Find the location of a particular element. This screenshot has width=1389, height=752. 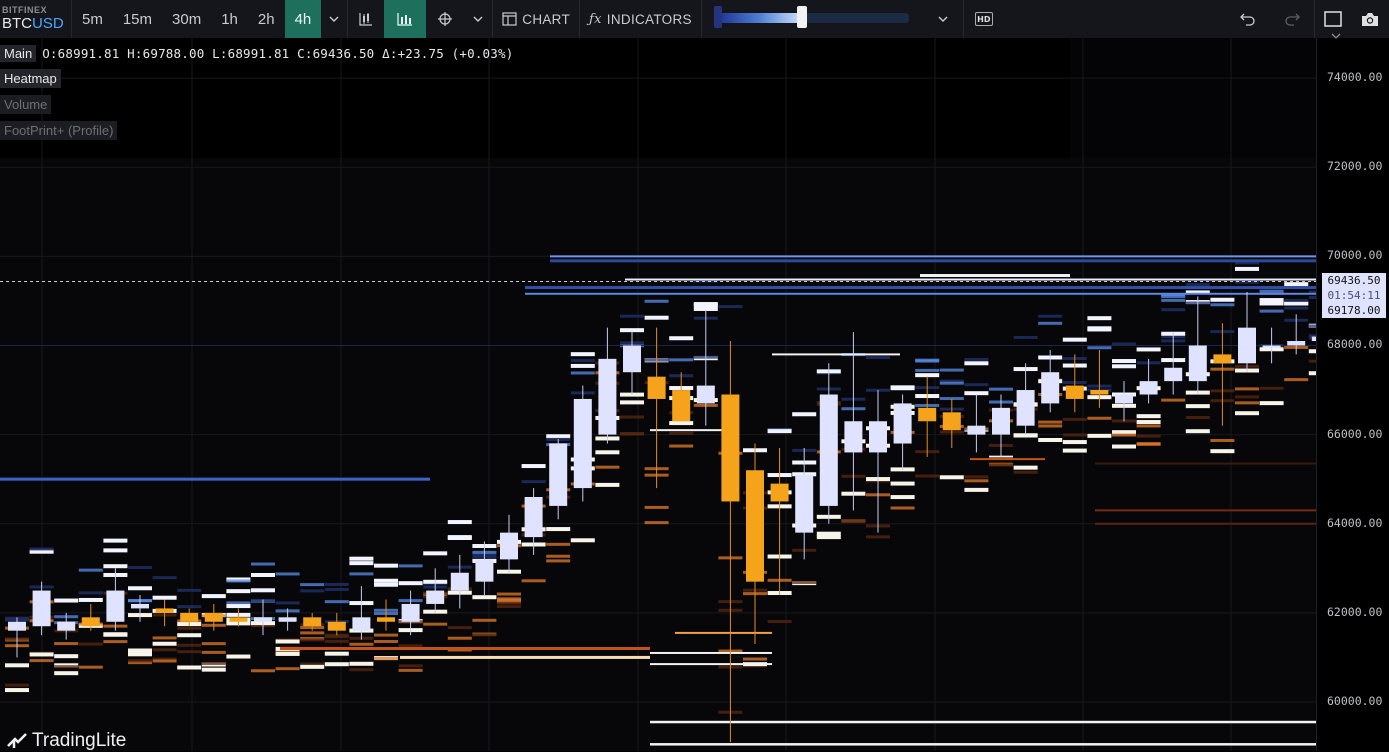

heatmap-bars-button is located at coordinates (405, 19).